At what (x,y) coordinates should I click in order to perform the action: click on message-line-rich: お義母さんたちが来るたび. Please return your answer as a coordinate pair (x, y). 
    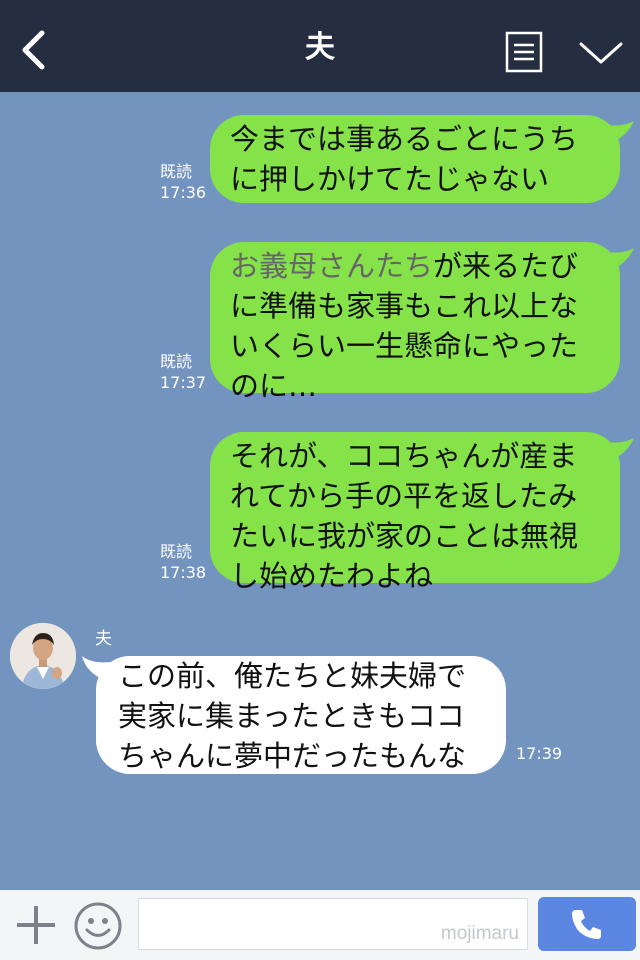
    Looking at the image, I should click on (417, 266).